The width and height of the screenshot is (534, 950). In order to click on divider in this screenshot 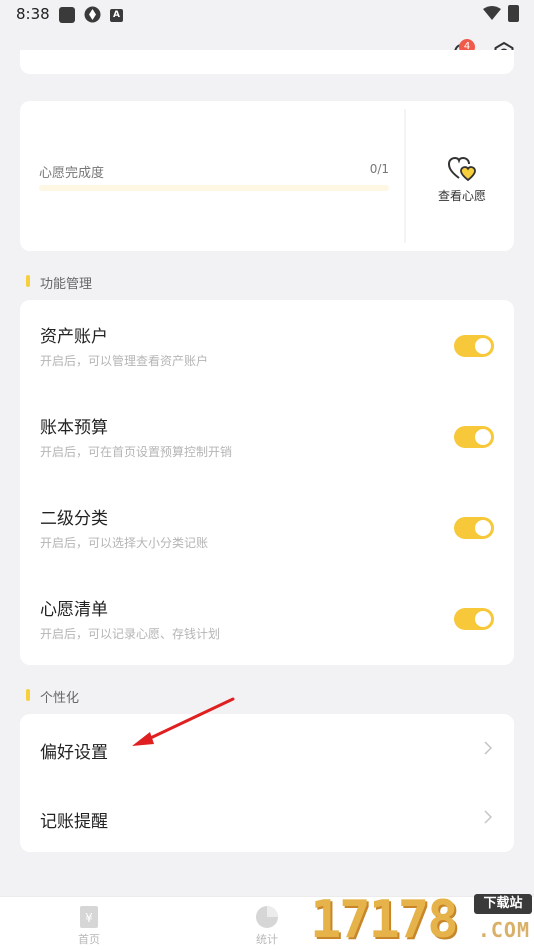, I will do `click(405, 176)`.